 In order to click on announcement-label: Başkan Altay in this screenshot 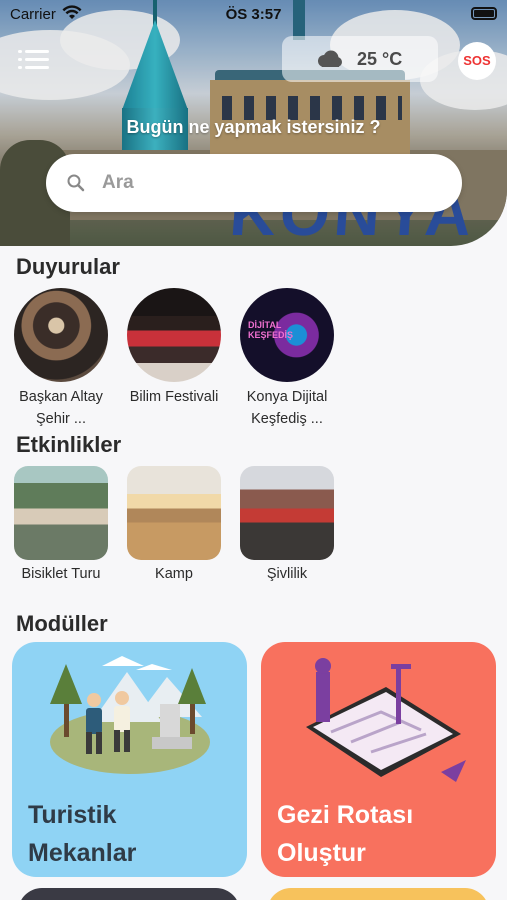, I will do `click(61, 397)`.